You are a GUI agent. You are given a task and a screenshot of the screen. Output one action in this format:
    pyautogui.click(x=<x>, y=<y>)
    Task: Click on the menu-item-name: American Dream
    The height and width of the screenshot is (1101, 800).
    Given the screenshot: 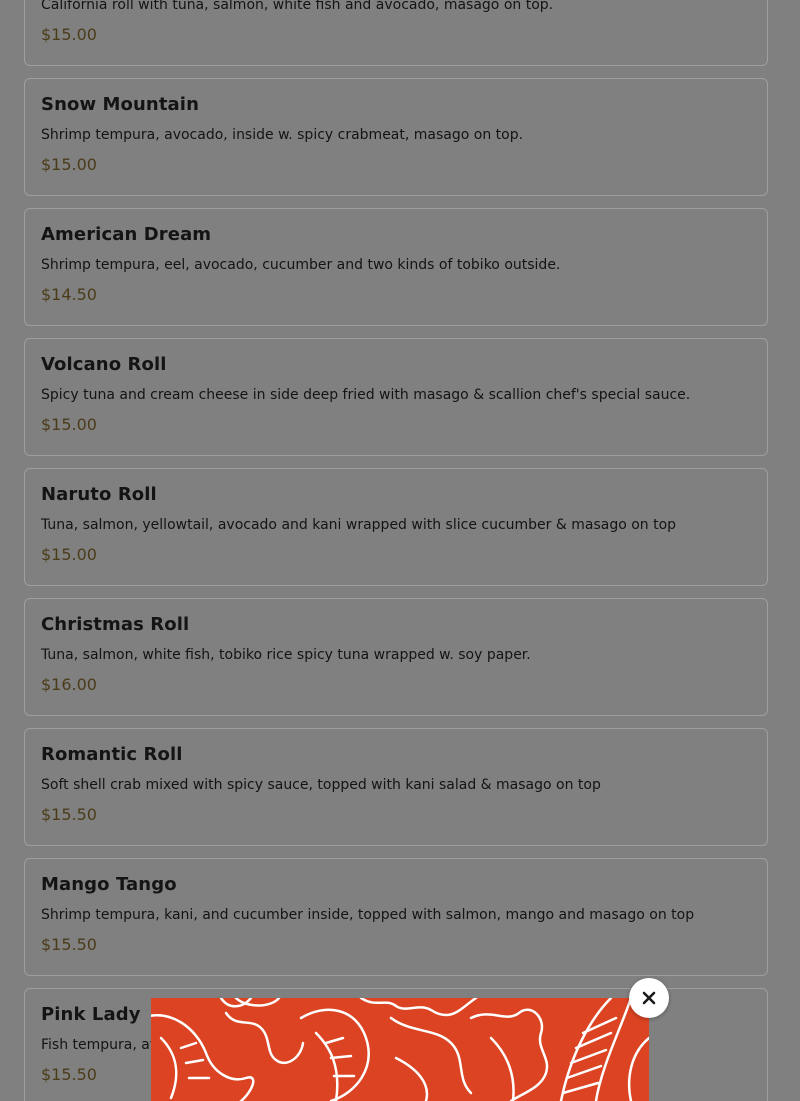 What is the action you would take?
    pyautogui.click(x=126, y=234)
    